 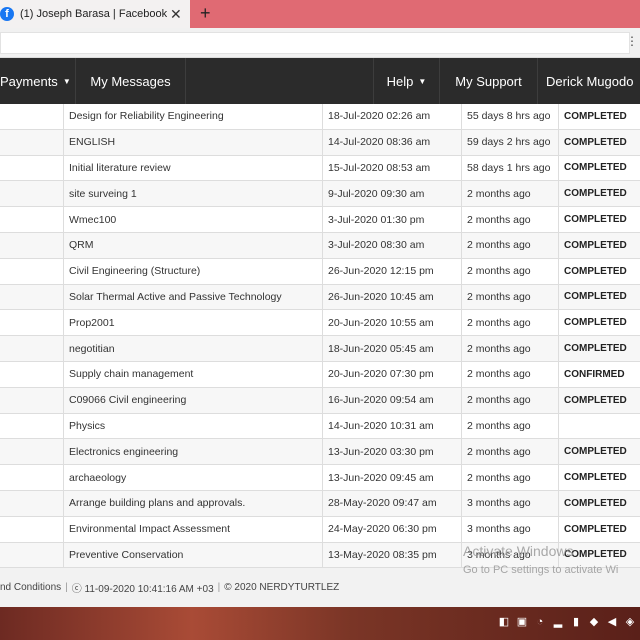 I want to click on order-deadline: 13-Jun-2020 03:30 pm, so click(x=391, y=452).